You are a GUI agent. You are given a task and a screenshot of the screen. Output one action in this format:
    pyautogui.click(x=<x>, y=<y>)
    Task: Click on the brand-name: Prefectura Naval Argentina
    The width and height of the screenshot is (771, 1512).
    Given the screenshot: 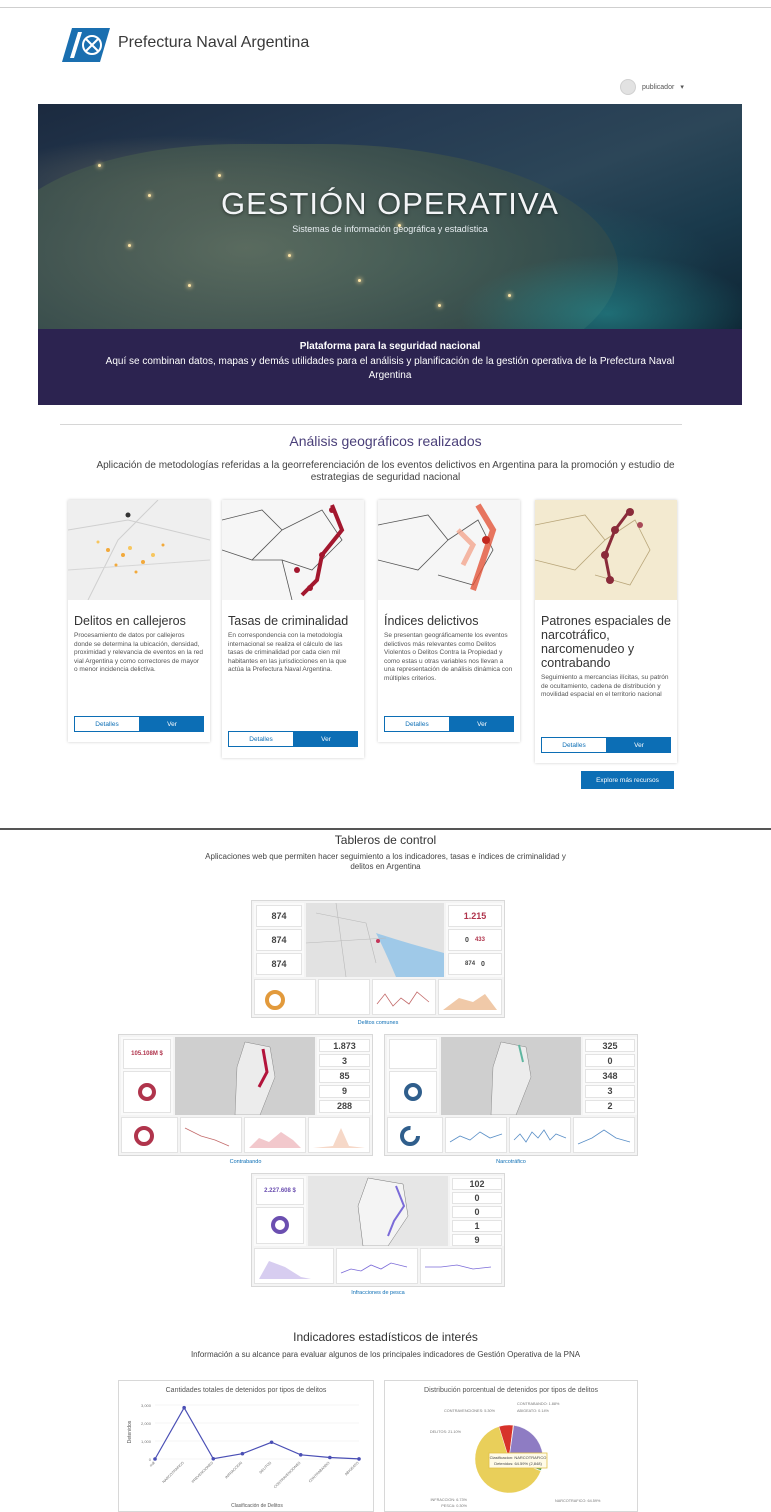 What is the action you would take?
    pyautogui.click(x=213, y=43)
    